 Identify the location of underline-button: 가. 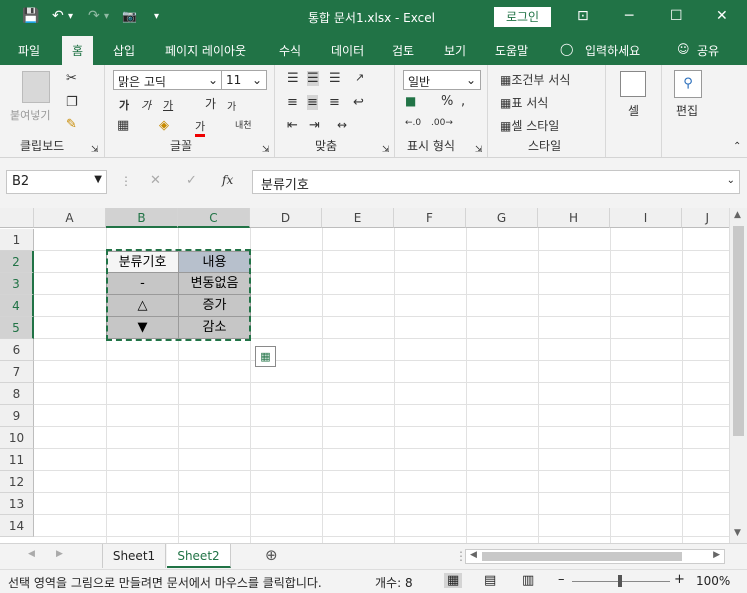
(168, 105).